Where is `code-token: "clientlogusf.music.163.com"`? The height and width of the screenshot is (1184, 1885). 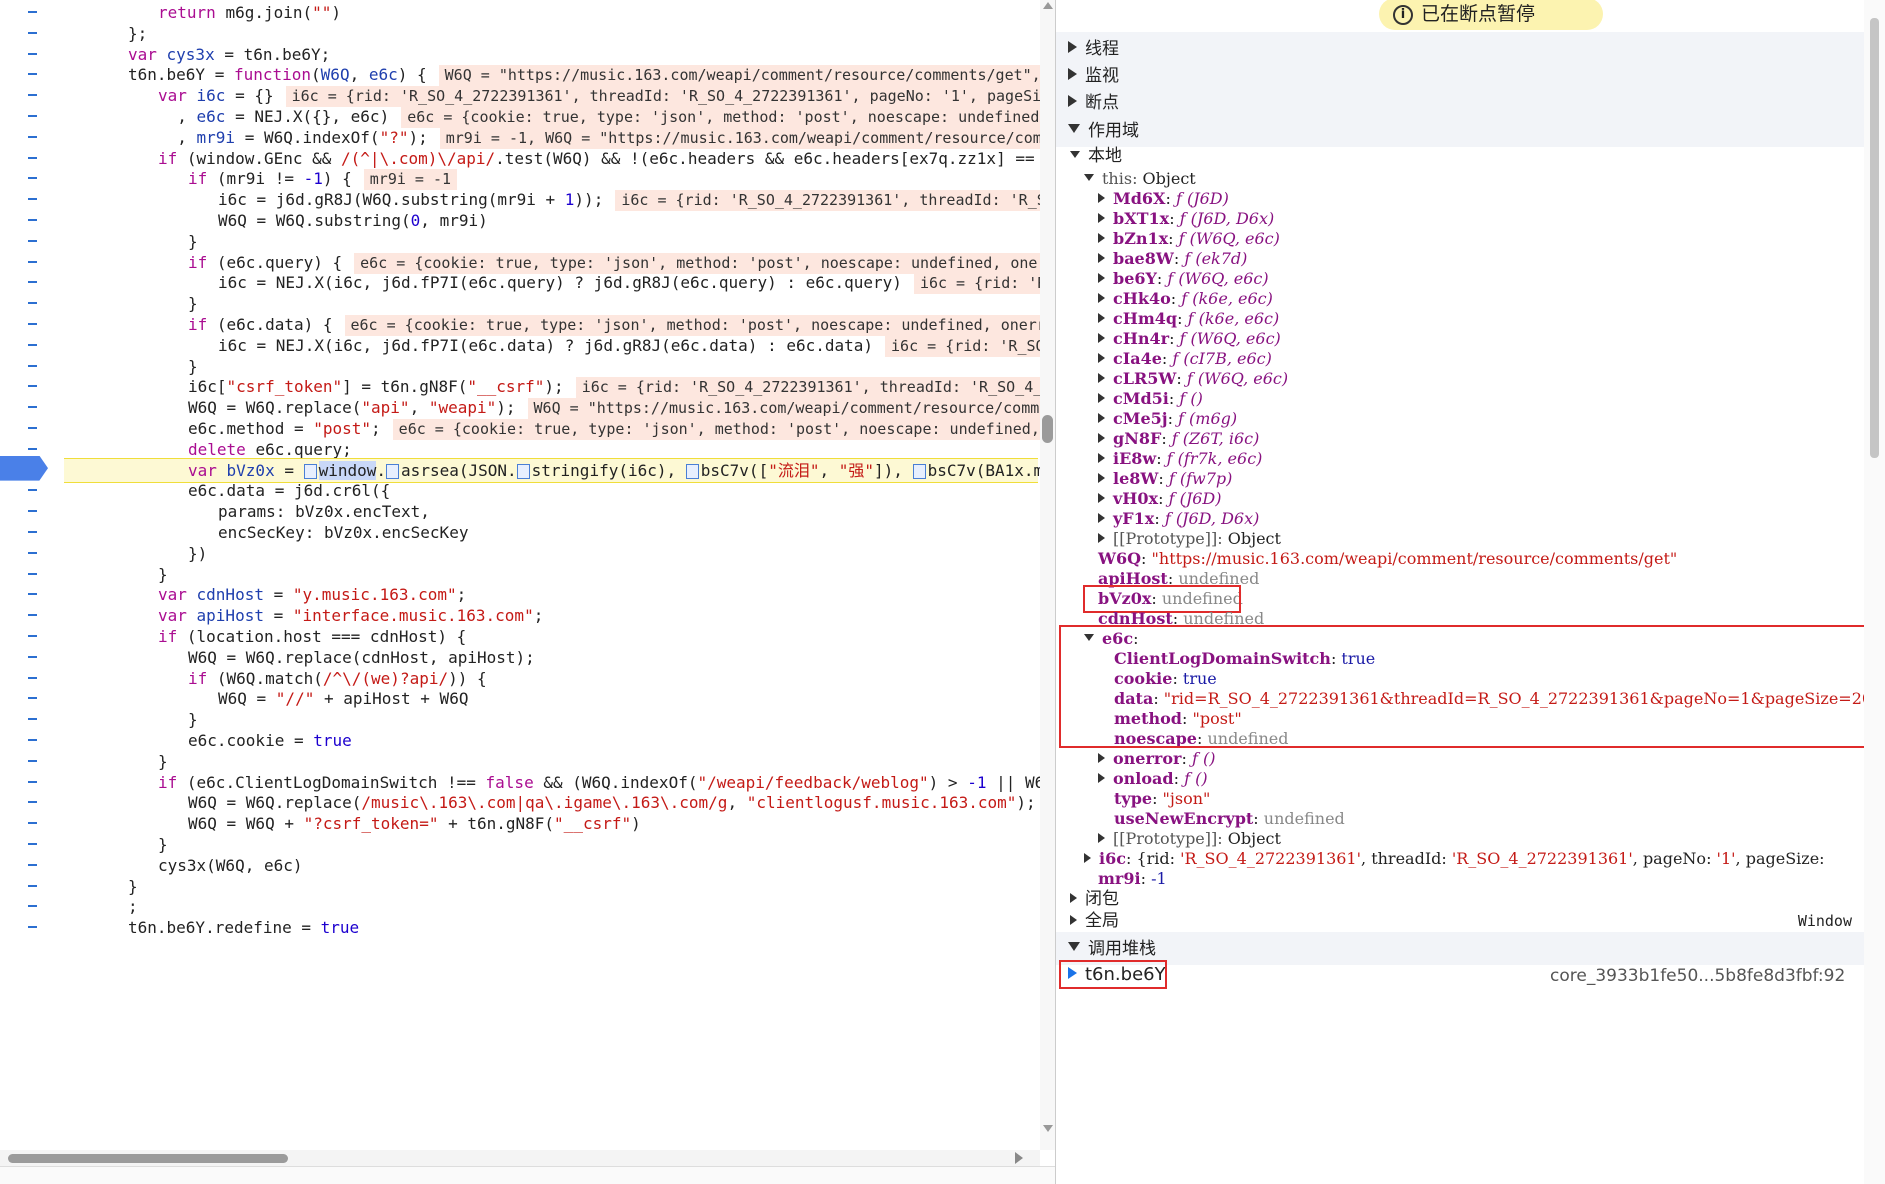 code-token: "clientlogusf.music.163.com" is located at coordinates (881, 803).